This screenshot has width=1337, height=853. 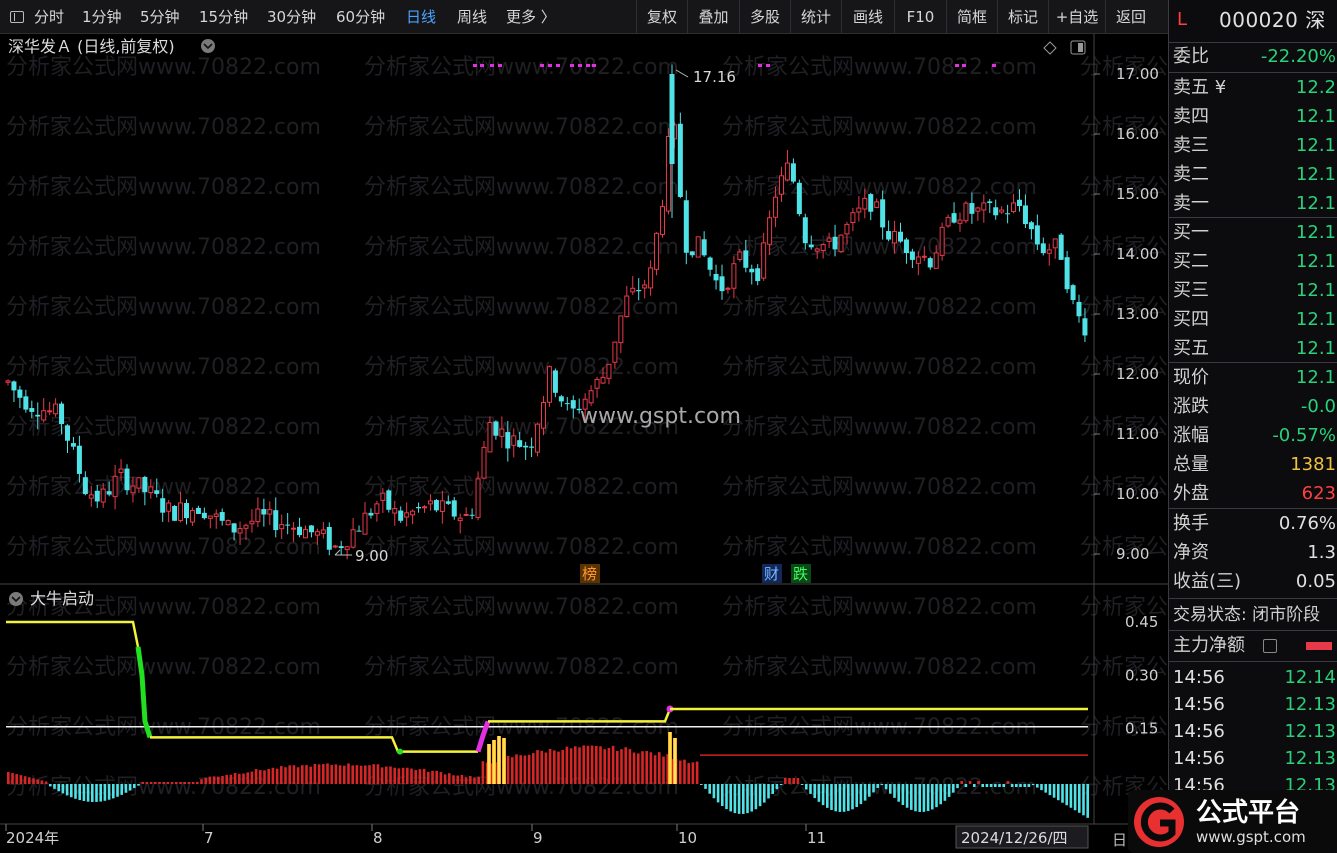 What do you see at coordinates (1050, 48) in the screenshot?
I see `diamond-icon` at bounding box center [1050, 48].